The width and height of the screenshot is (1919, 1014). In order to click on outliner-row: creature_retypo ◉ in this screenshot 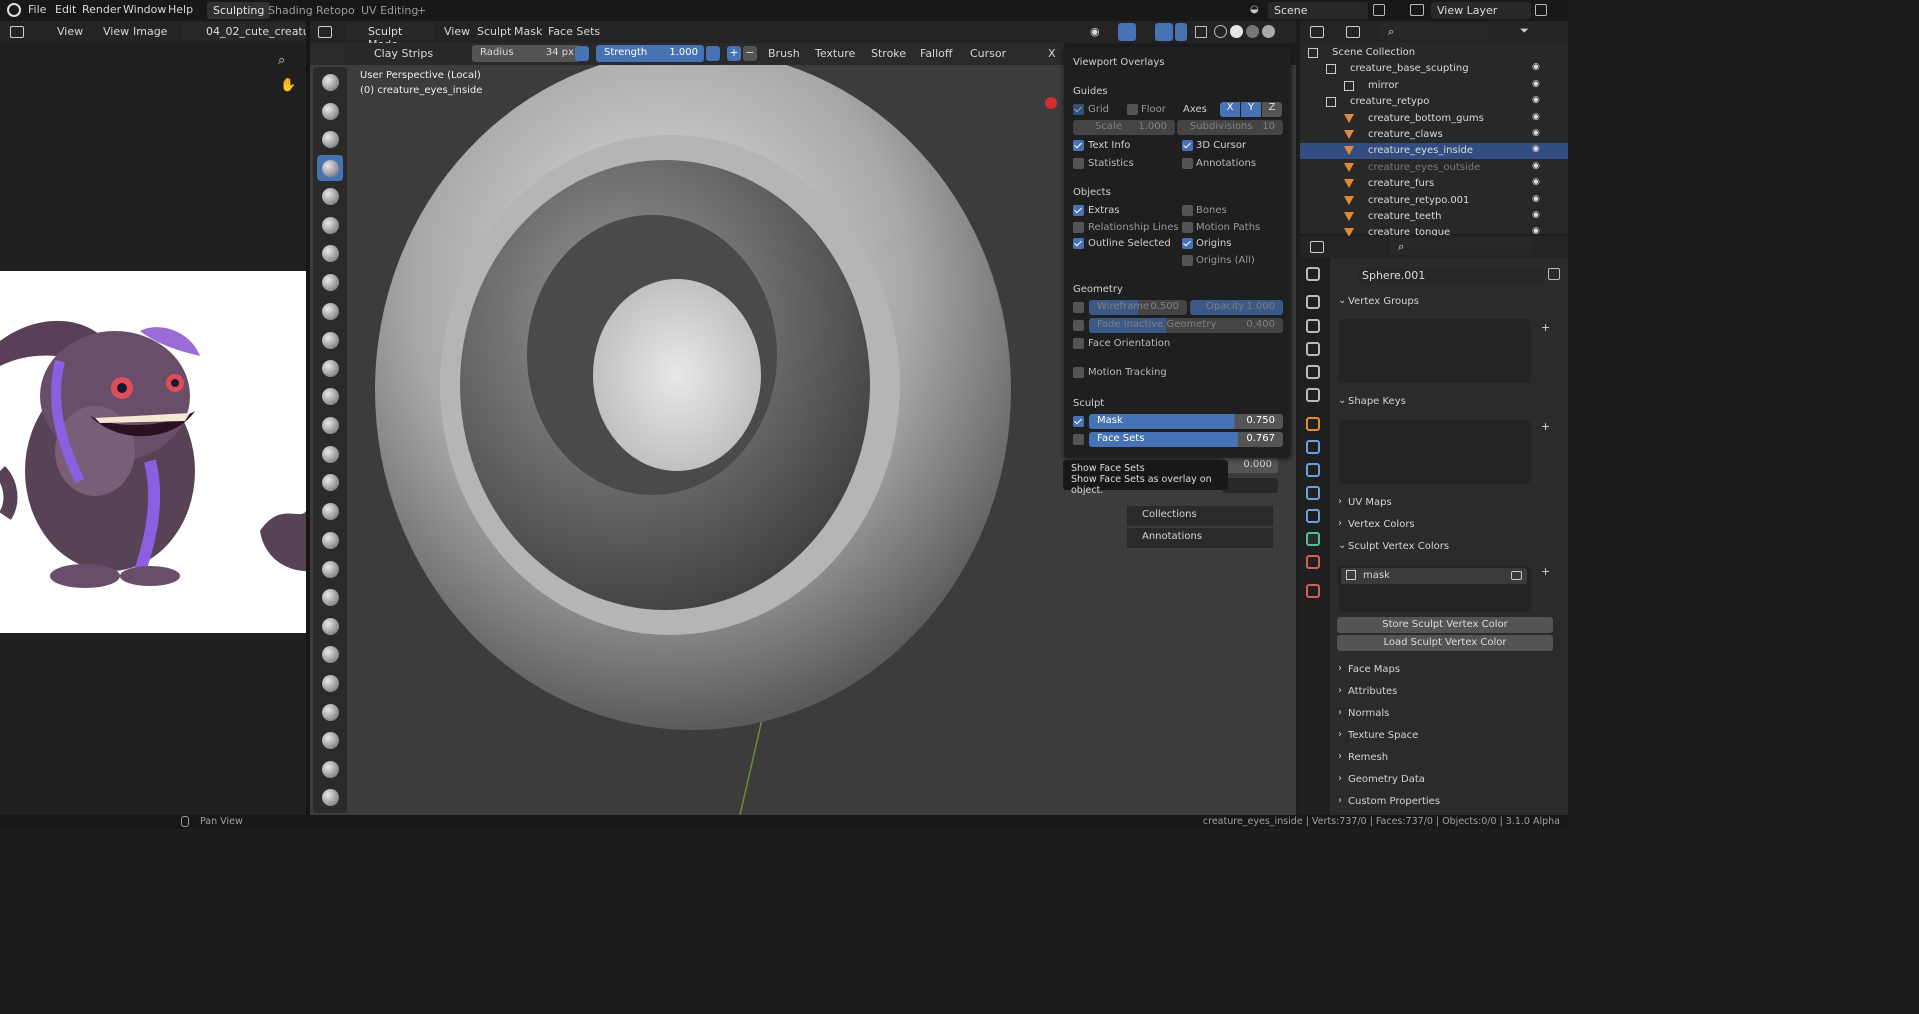, I will do `click(1434, 102)`.